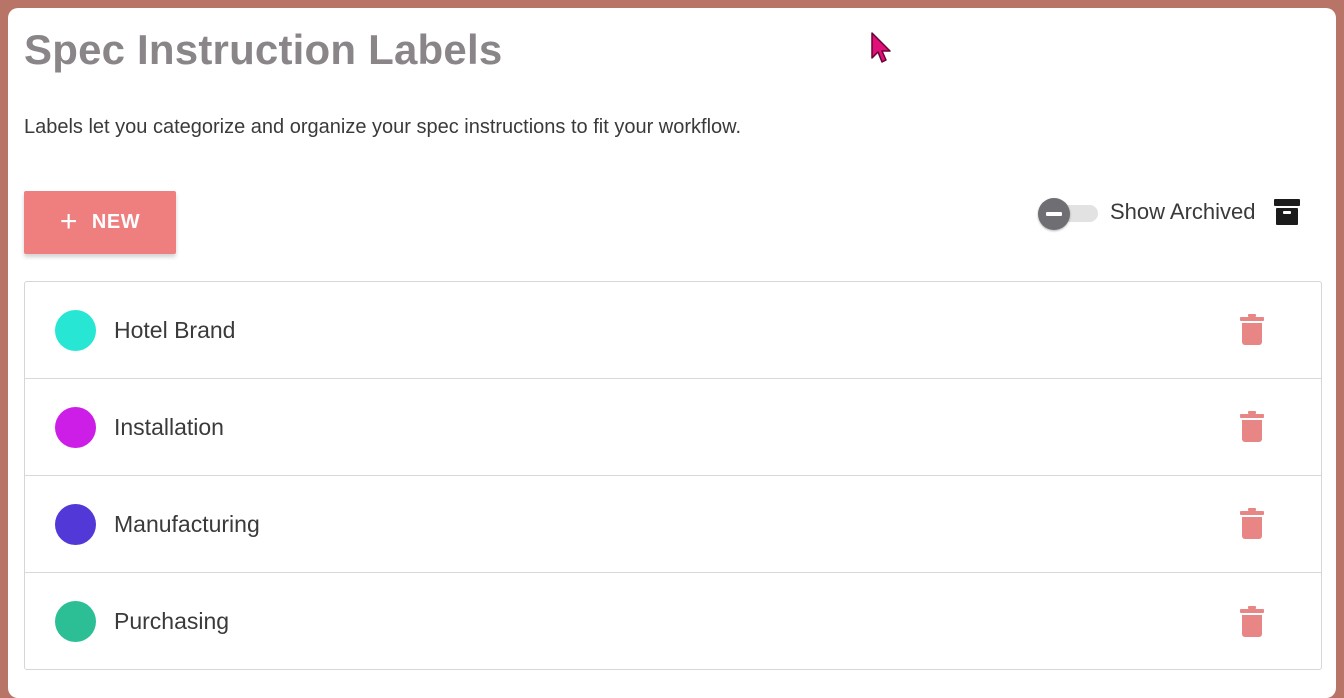 This screenshot has height=698, width=1344. Describe the element at coordinates (169, 426) in the screenshot. I see `label-name: Installation` at that location.